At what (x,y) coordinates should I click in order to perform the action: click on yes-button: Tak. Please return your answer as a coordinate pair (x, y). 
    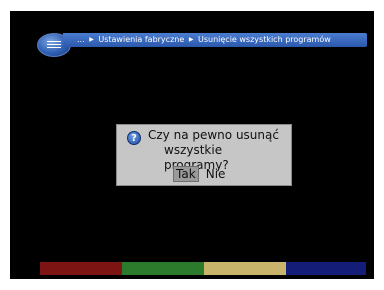
    Looking at the image, I should click on (186, 174).